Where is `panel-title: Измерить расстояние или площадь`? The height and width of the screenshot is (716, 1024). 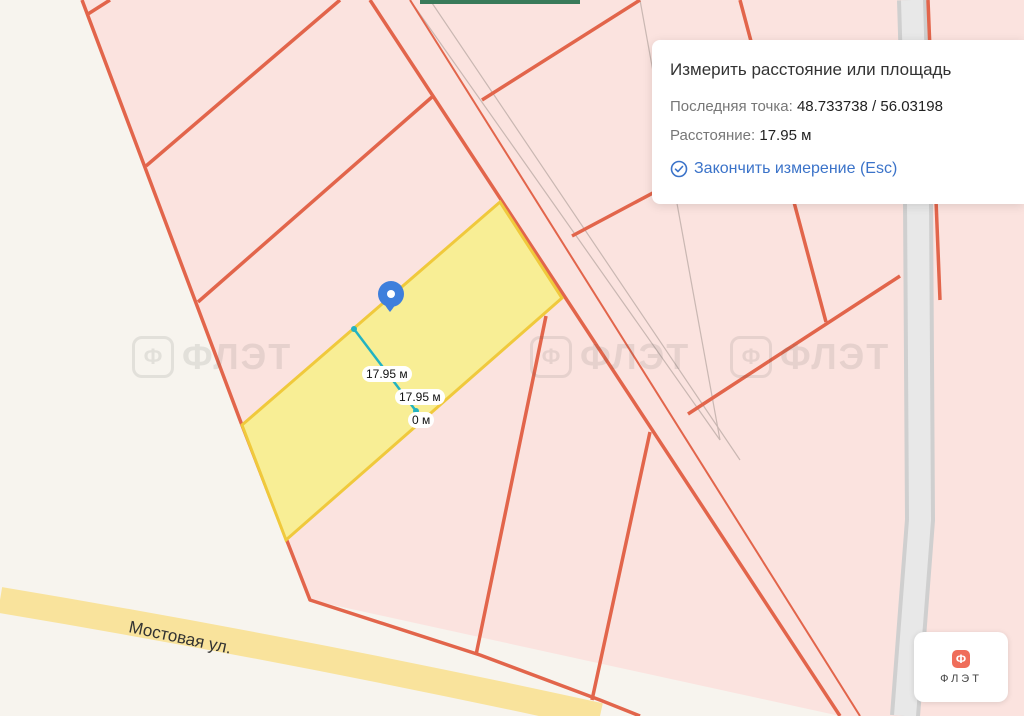 panel-title: Измерить расстояние или площадь is located at coordinates (811, 69).